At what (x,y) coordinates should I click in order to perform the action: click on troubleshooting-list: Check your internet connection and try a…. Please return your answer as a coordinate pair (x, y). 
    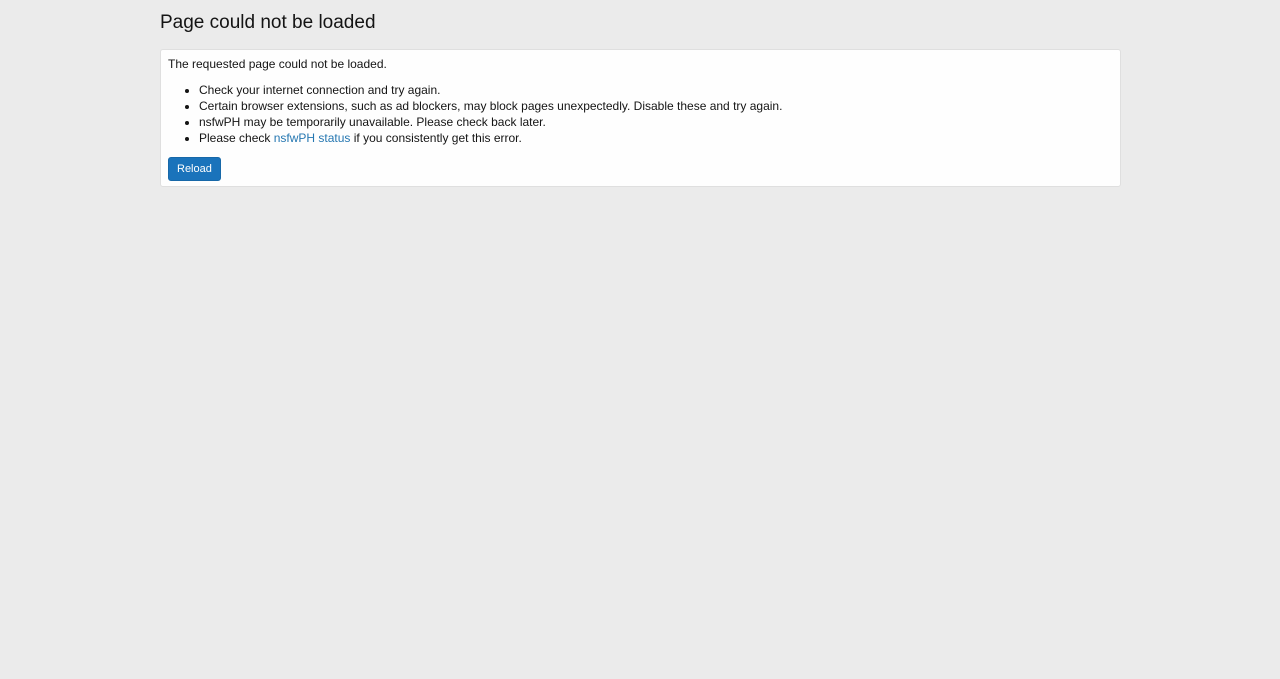
    Looking at the image, I should click on (640, 114).